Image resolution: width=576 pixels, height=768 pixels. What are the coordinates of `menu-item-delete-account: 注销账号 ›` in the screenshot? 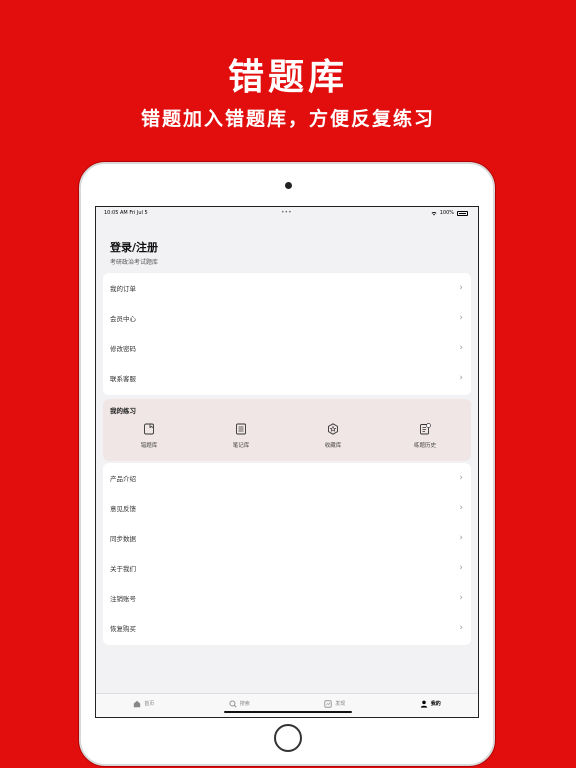 It's located at (287, 598).